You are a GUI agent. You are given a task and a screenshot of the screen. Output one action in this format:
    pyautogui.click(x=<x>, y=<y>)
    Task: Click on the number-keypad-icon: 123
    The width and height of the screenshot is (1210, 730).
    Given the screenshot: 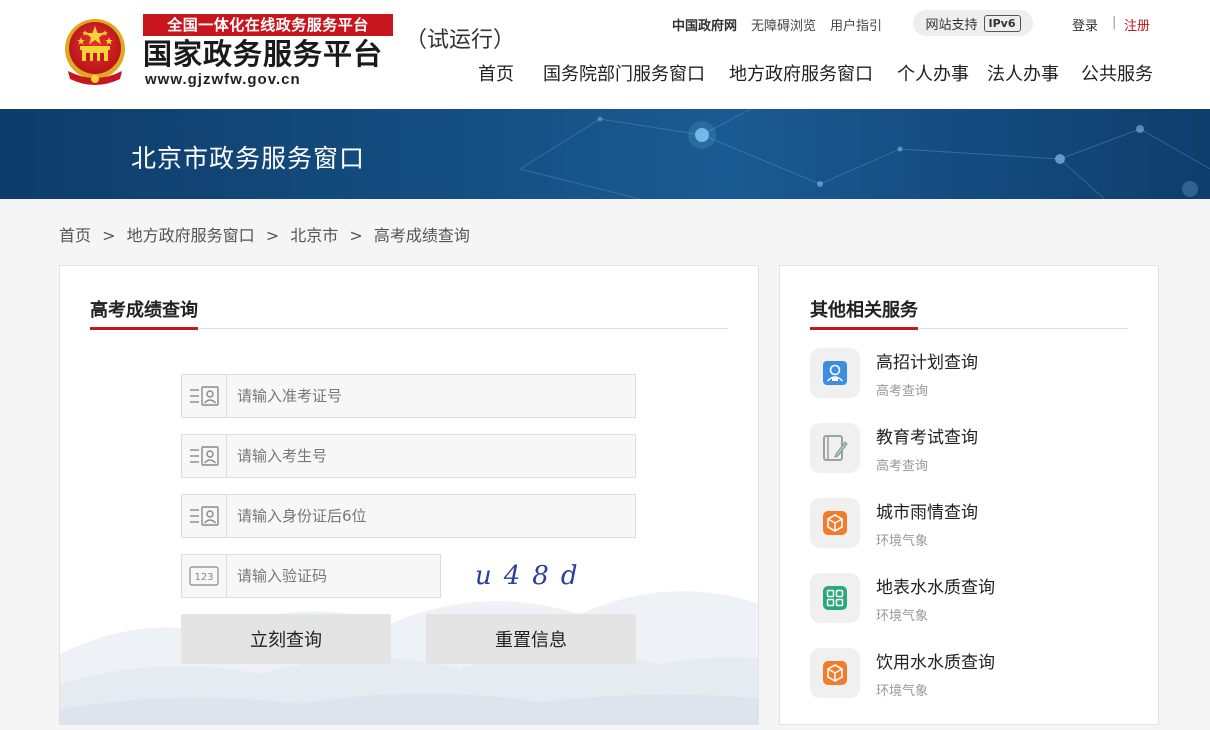 What is the action you would take?
    pyautogui.click(x=204, y=576)
    